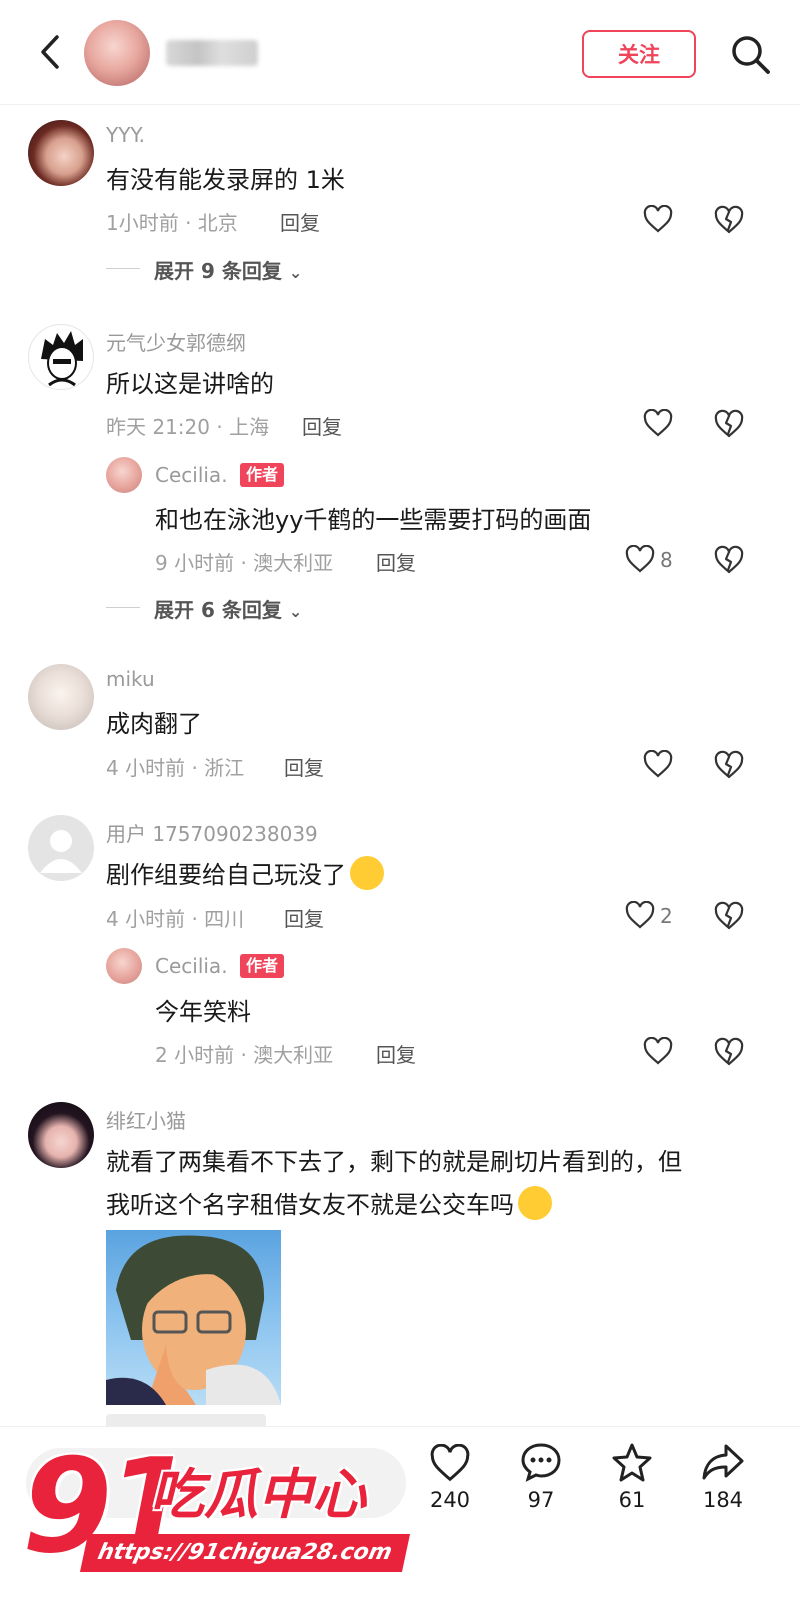  I want to click on like-action: 240, so click(450, 1477).